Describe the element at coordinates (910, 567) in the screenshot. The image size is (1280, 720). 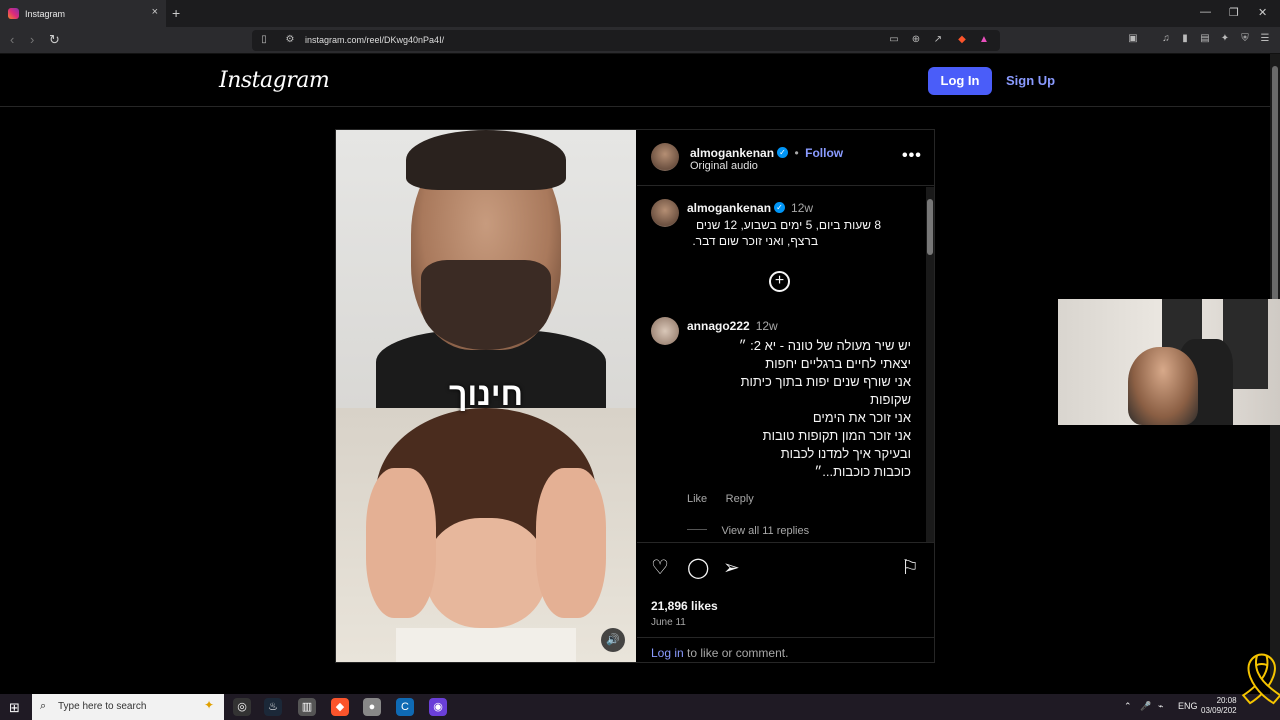
I see `save-bookmark-icon: ⚐` at that location.